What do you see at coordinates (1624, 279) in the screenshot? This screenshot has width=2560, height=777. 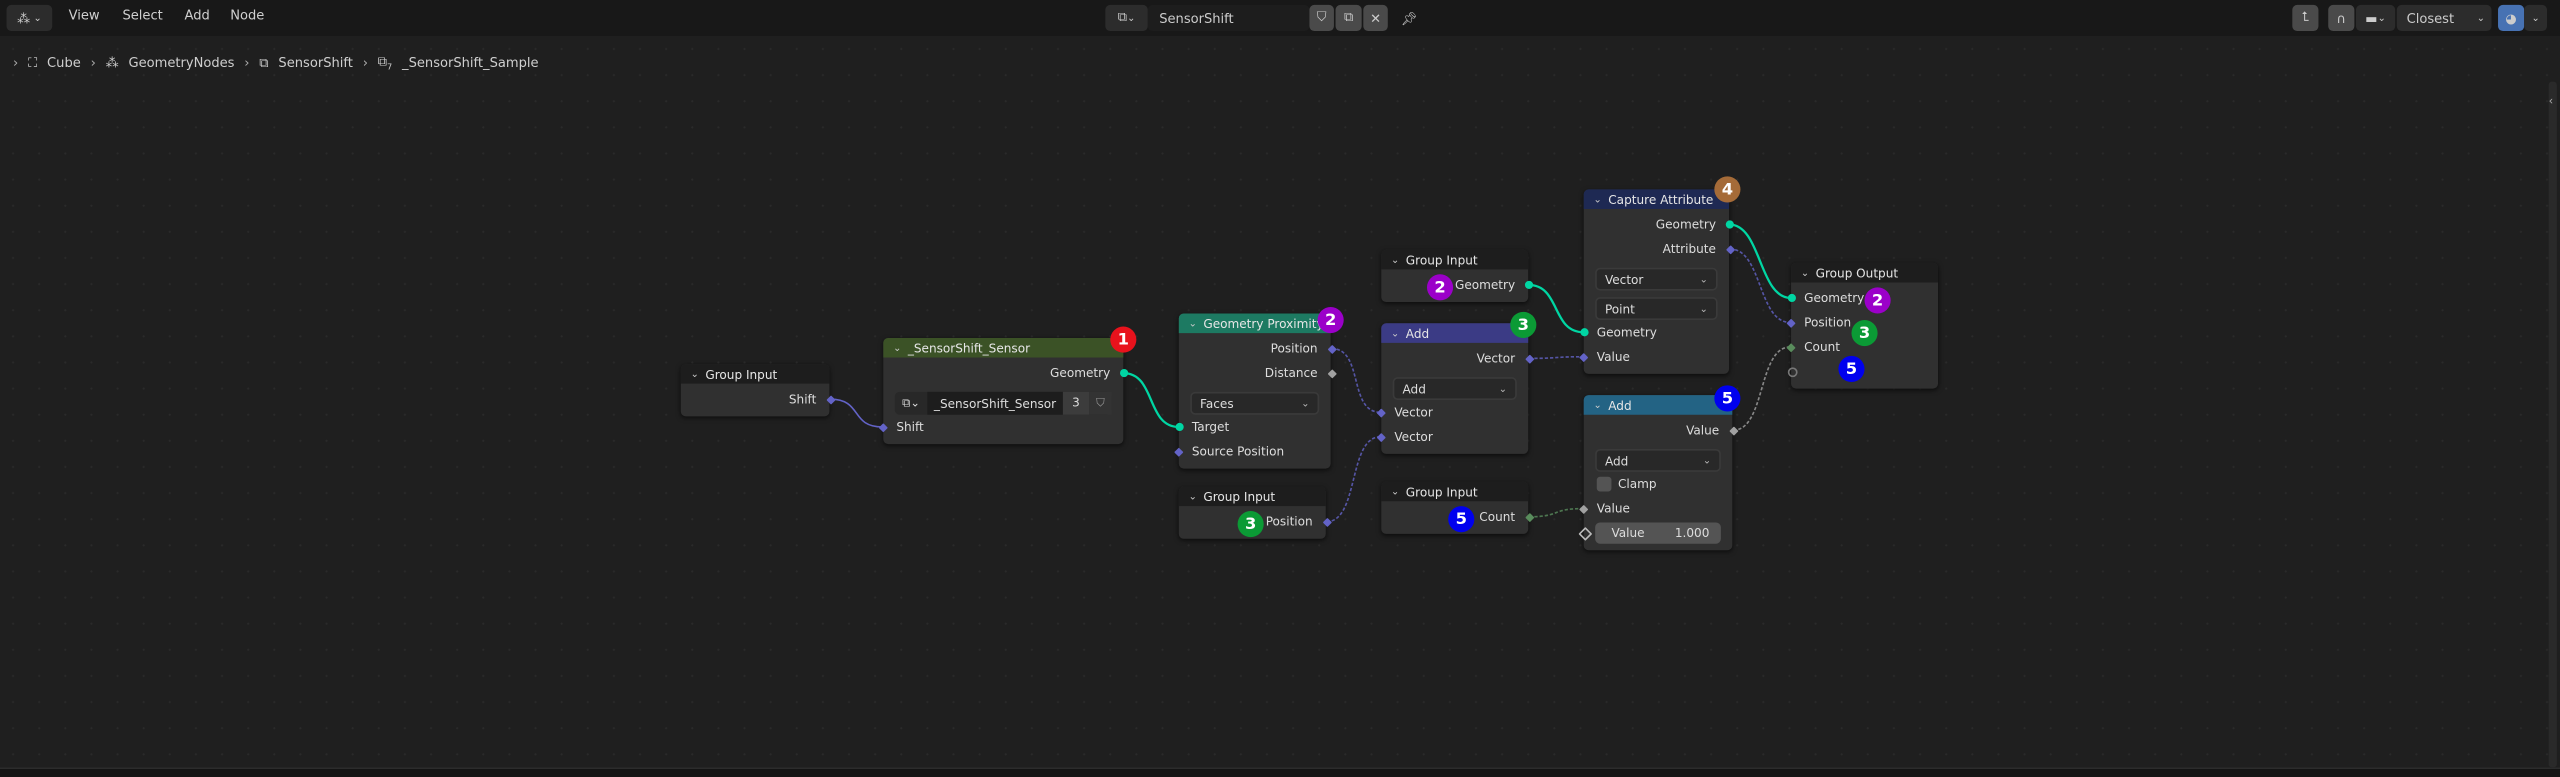 I see `dropdown-value: Vector` at bounding box center [1624, 279].